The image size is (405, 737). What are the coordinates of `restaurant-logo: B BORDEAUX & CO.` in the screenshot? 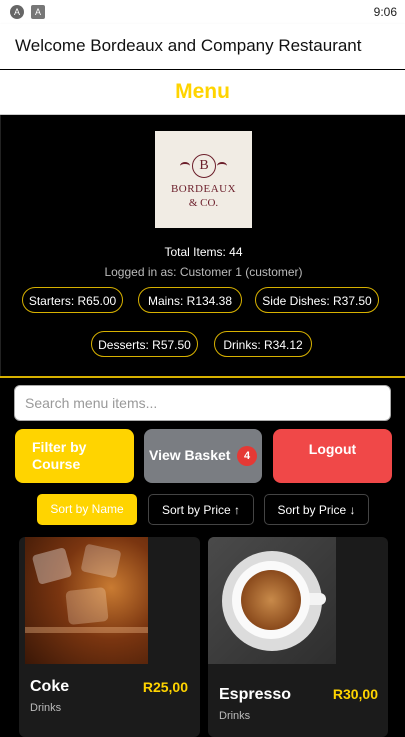 It's located at (203, 179).